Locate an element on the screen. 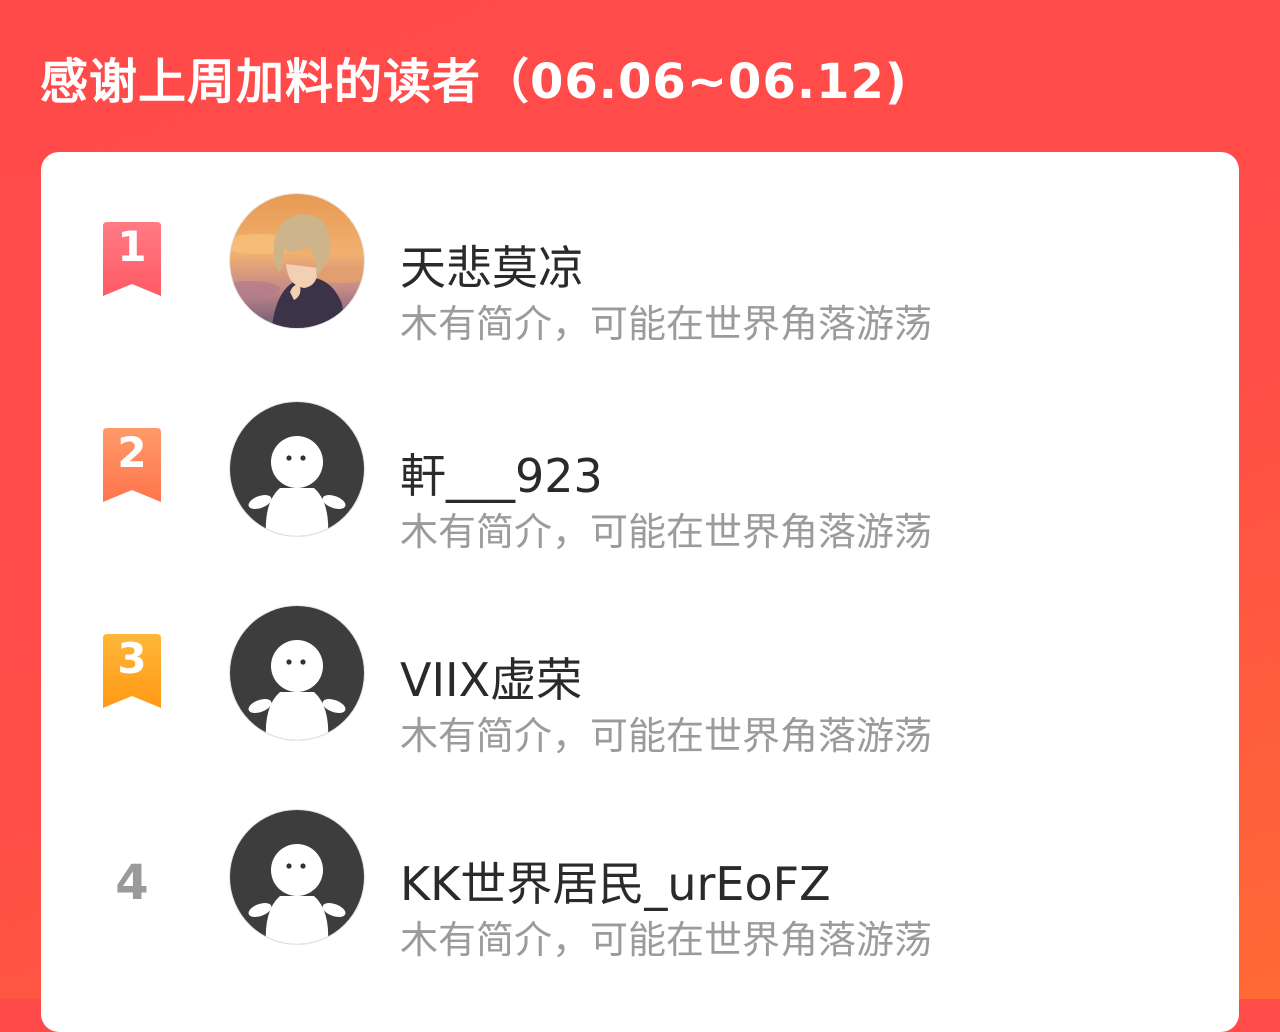  rank-ribbon-icon: 2 is located at coordinates (132, 465).